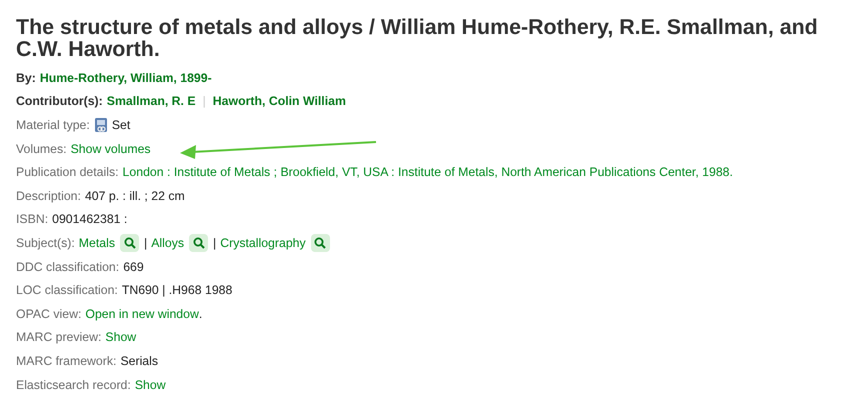 The height and width of the screenshot is (415, 858). What do you see at coordinates (26, 77) in the screenshot?
I see `field-label: By:` at bounding box center [26, 77].